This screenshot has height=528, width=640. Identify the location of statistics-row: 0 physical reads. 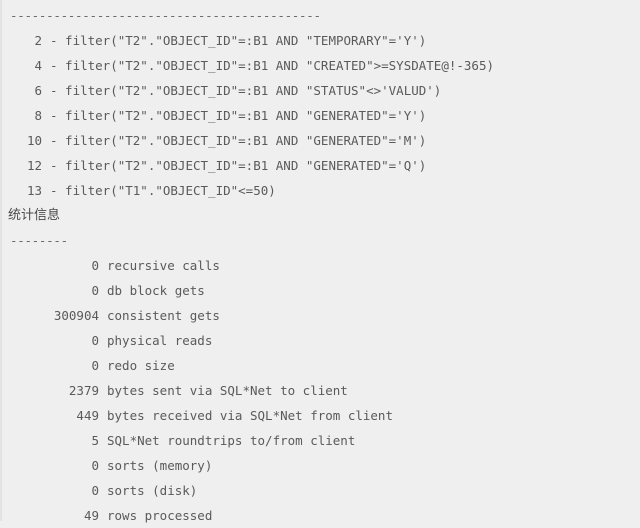
(321, 340).